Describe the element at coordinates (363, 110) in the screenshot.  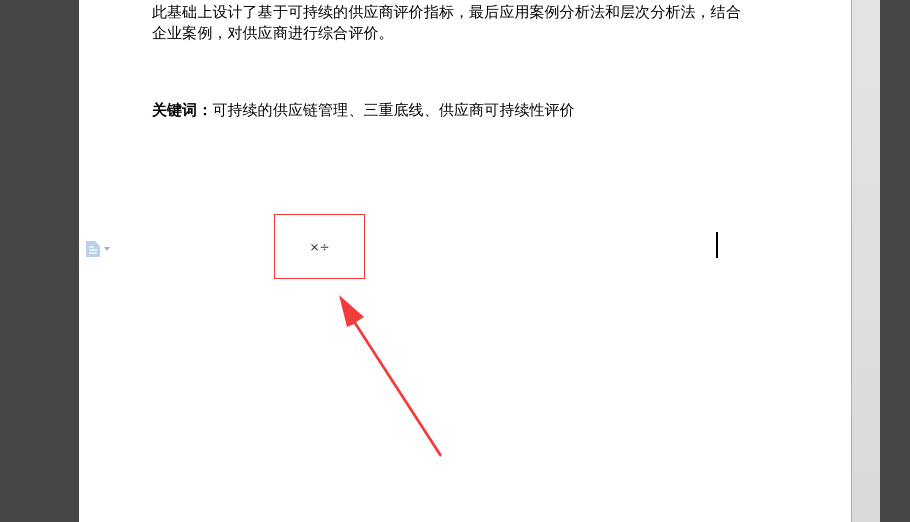
I see `keywords-line: 关键词：可持续的供应链管理、三重底线、供应商可持续性评价` at that location.